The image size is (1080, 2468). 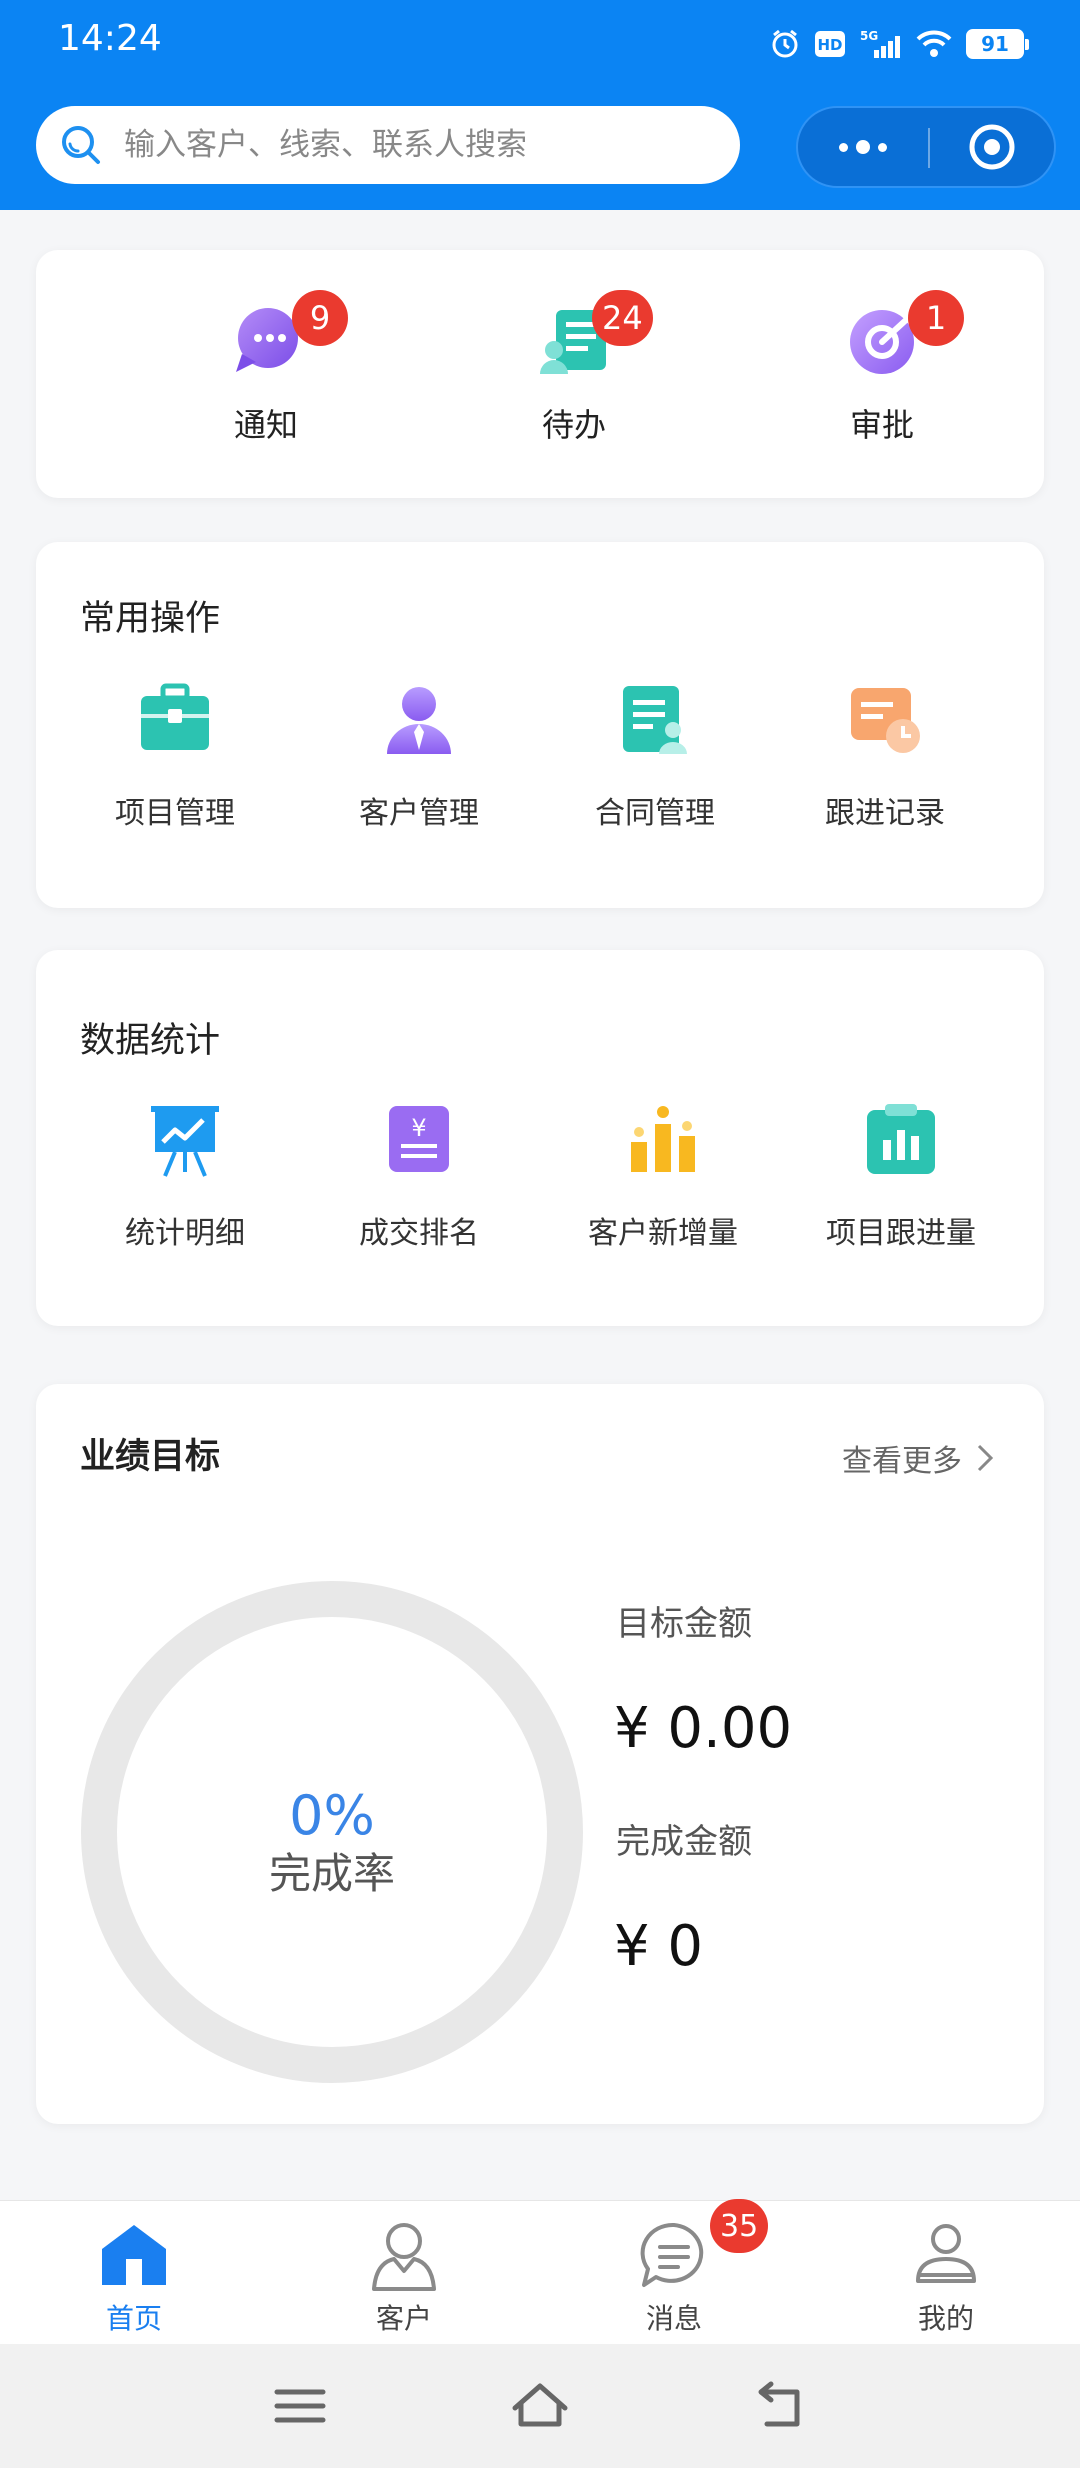 What do you see at coordinates (175, 720) in the screenshot?
I see `briefcase-icon` at bounding box center [175, 720].